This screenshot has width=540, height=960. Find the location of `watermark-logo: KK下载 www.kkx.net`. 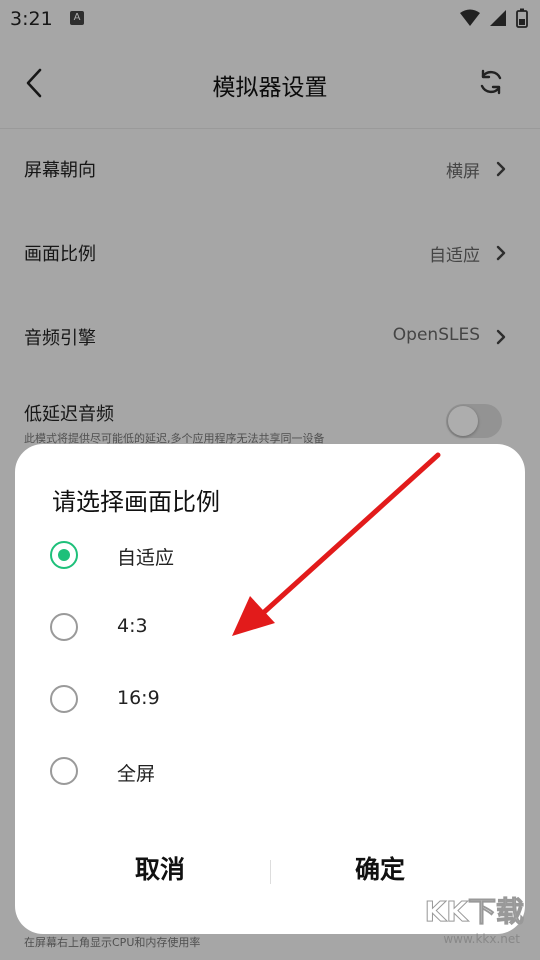

watermark-logo: KK下载 www.kkx.net is located at coordinates (470, 921).